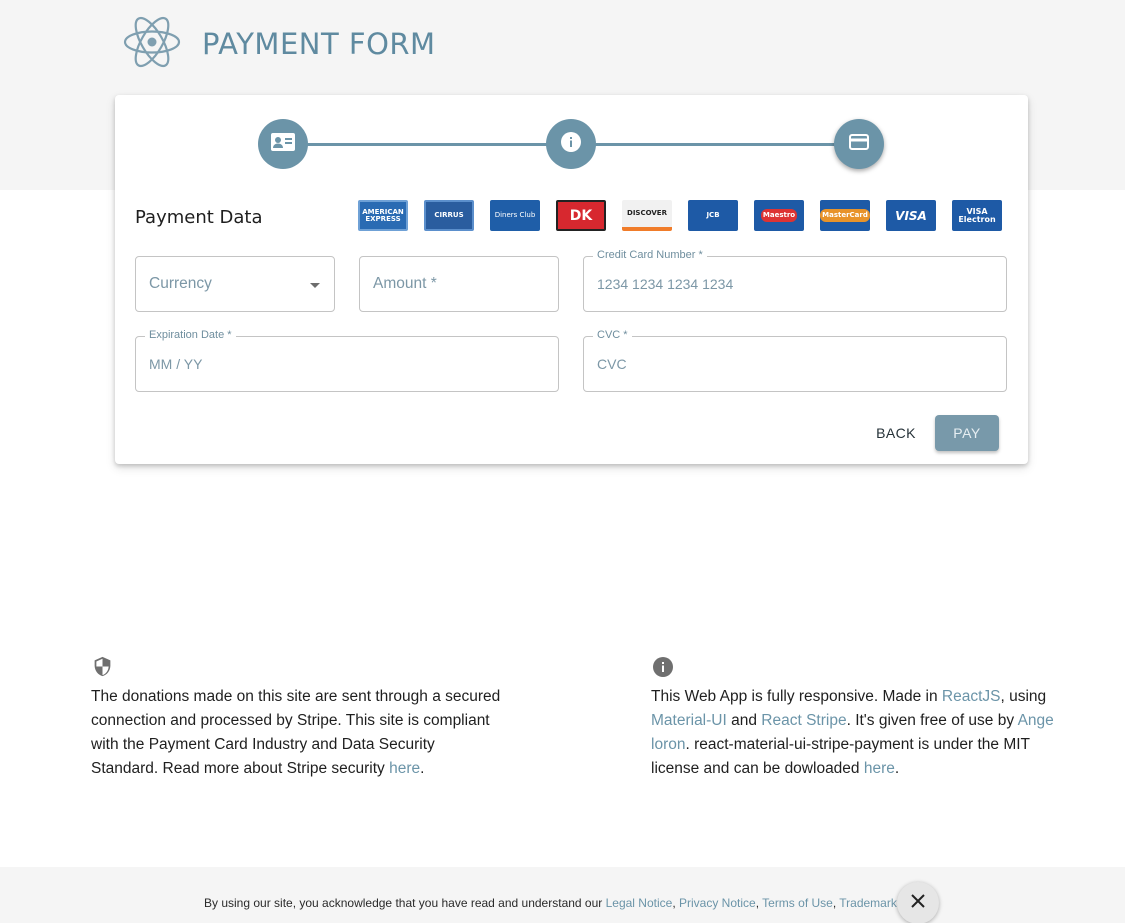  I want to click on credit-card-icon, so click(859, 144).